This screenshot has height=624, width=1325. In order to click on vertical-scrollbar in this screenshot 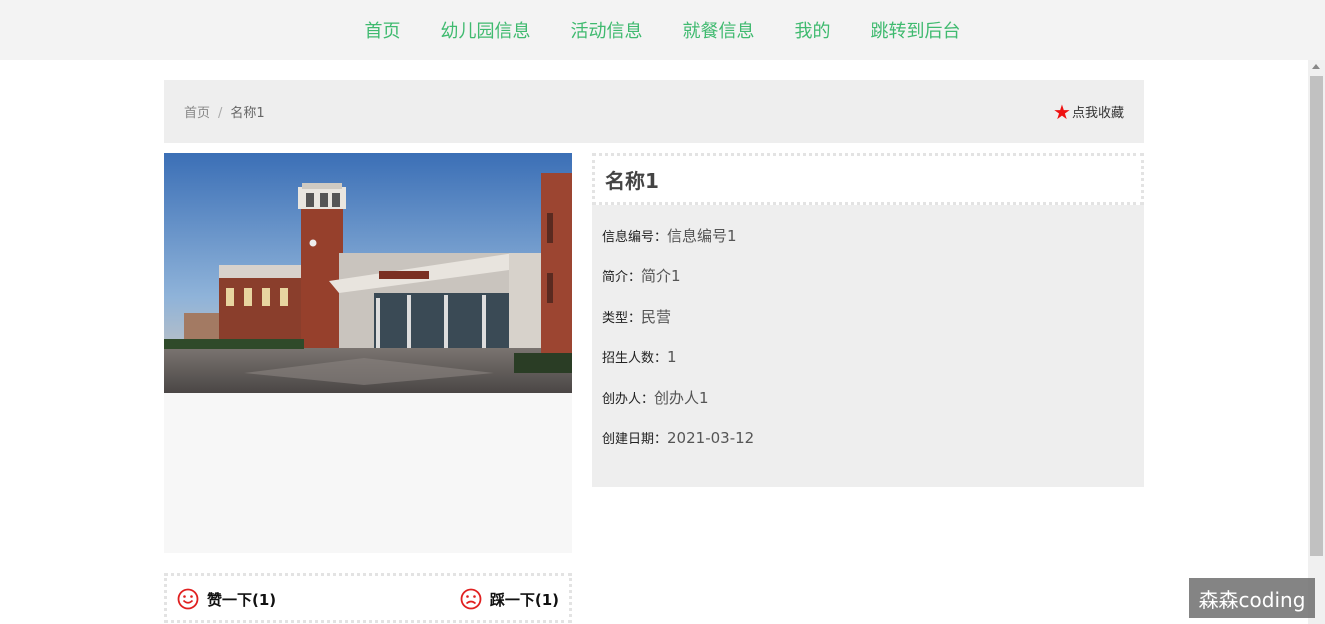, I will do `click(1316, 342)`.